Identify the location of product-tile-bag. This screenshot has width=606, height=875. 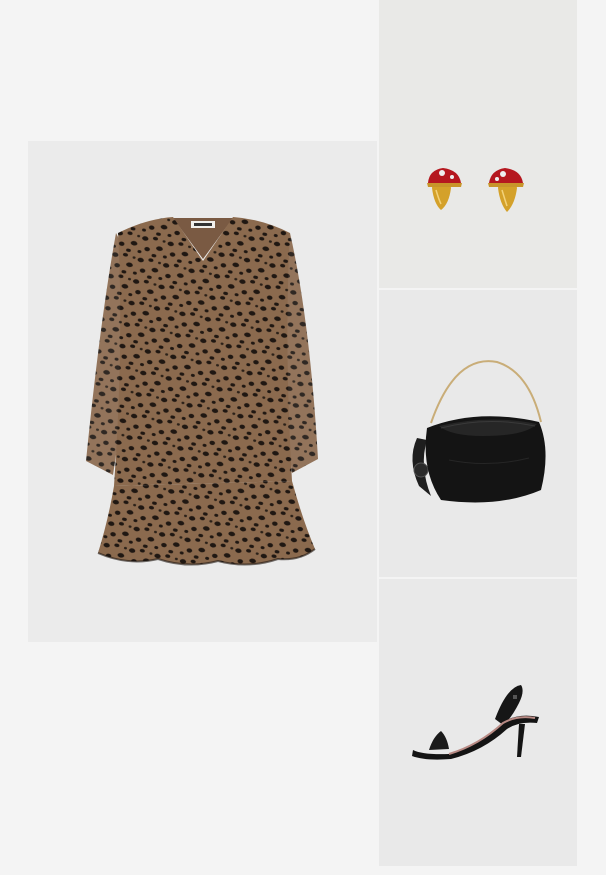
(478, 433).